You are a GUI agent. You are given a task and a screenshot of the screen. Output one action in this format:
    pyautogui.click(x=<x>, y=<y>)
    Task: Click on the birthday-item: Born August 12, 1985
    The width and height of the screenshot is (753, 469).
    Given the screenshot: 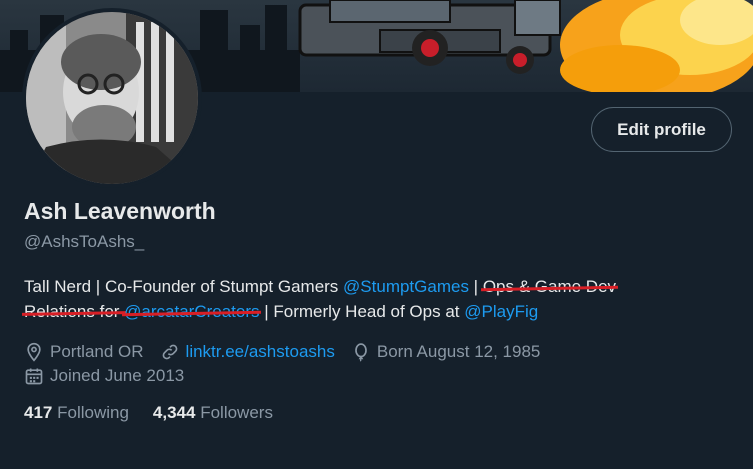 What is the action you would take?
    pyautogui.click(x=446, y=352)
    